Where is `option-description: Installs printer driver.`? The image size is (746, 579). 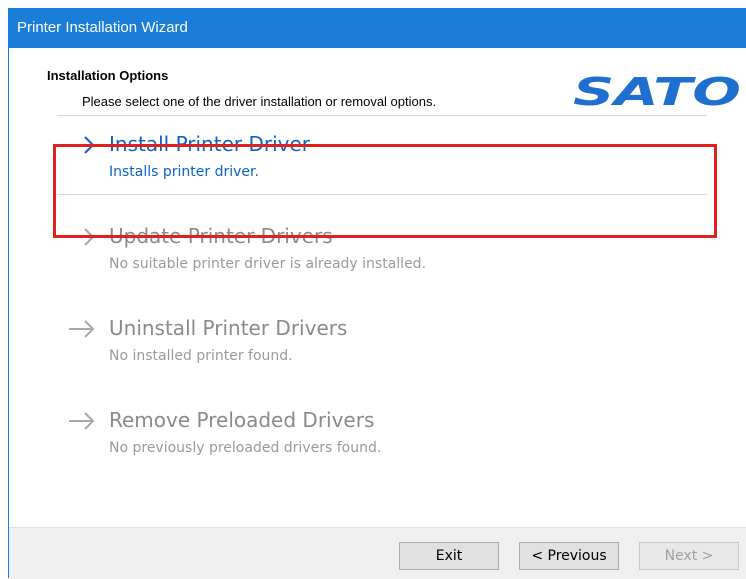
option-description: Installs printer driver. is located at coordinates (184, 172).